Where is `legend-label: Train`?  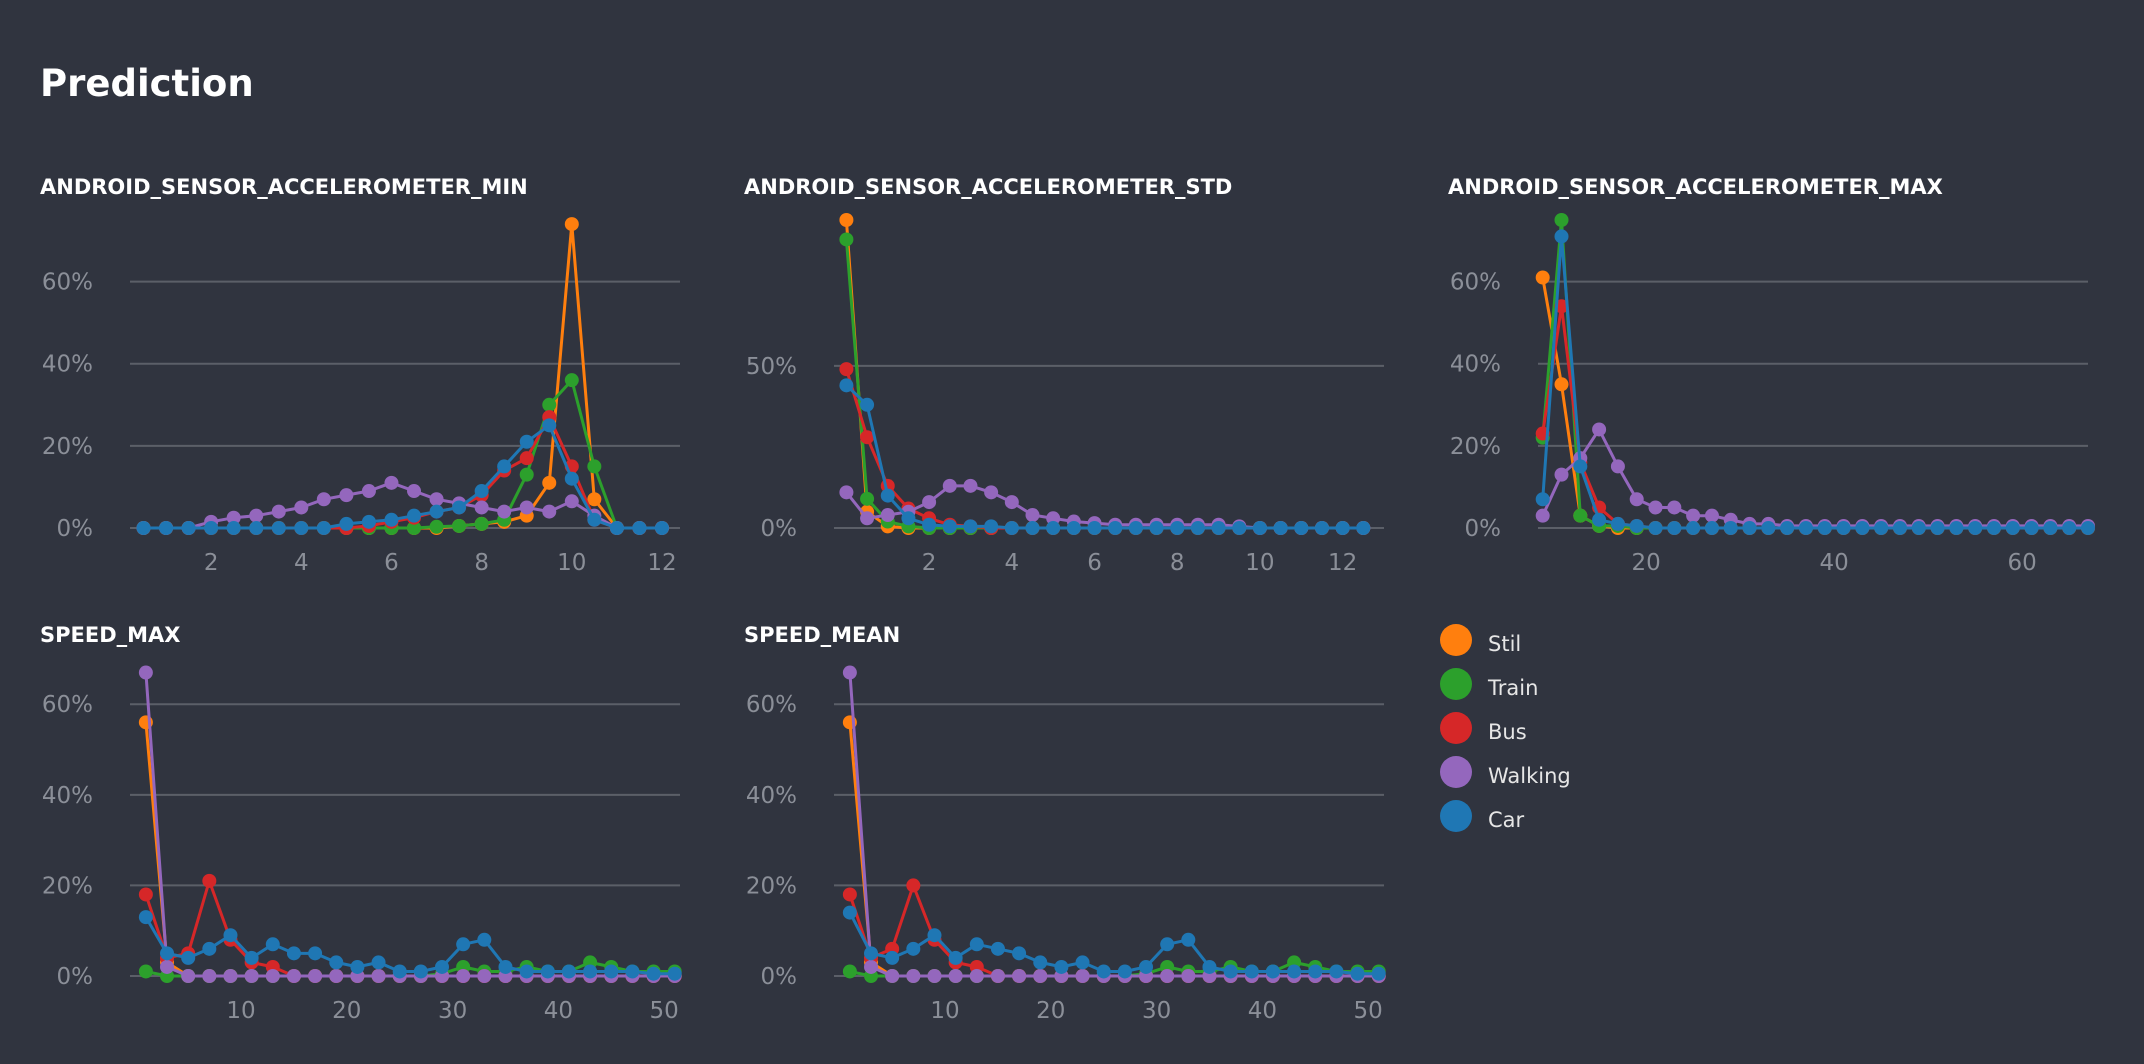 legend-label: Train is located at coordinates (1513, 688).